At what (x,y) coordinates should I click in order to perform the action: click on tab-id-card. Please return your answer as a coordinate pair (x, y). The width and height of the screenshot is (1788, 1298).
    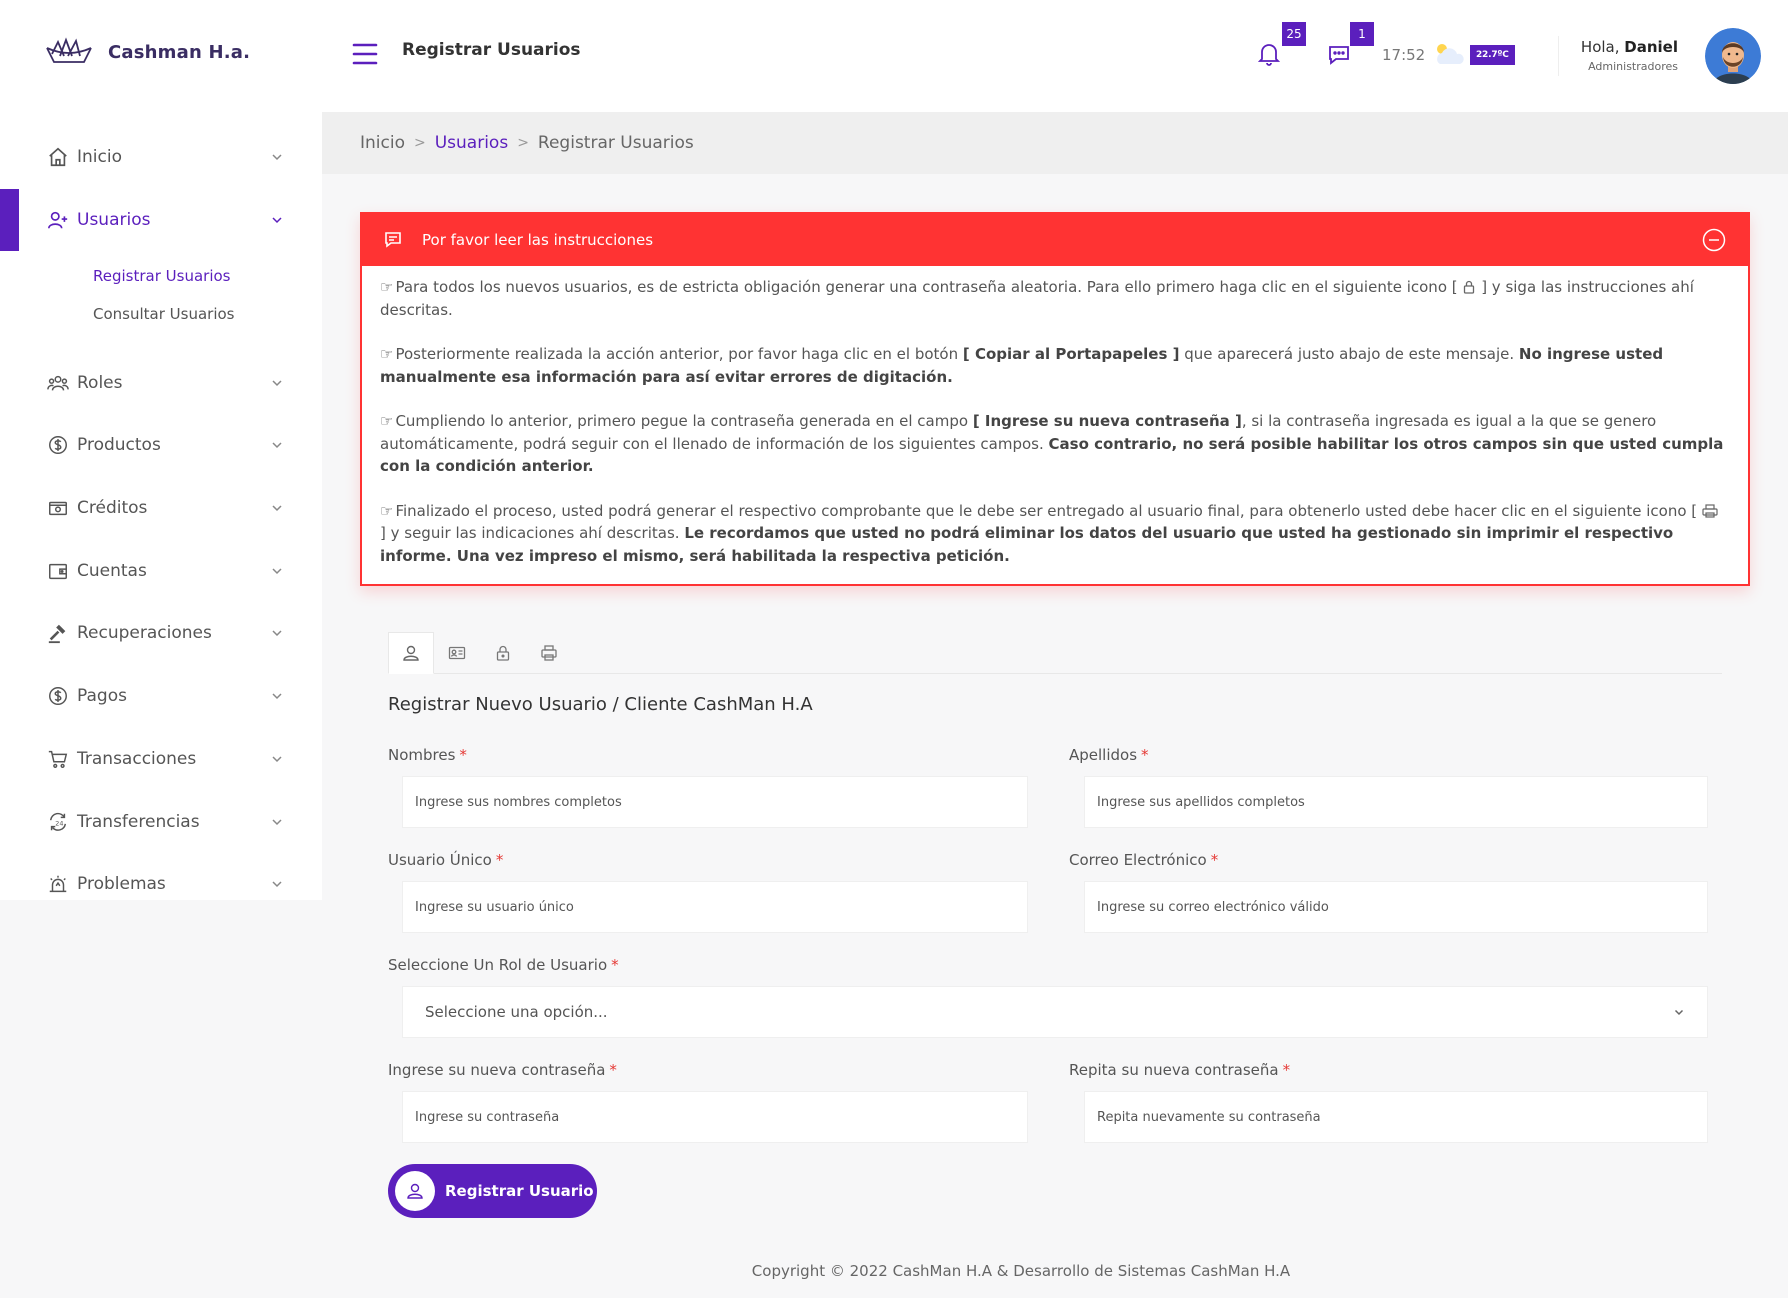
    Looking at the image, I should click on (457, 653).